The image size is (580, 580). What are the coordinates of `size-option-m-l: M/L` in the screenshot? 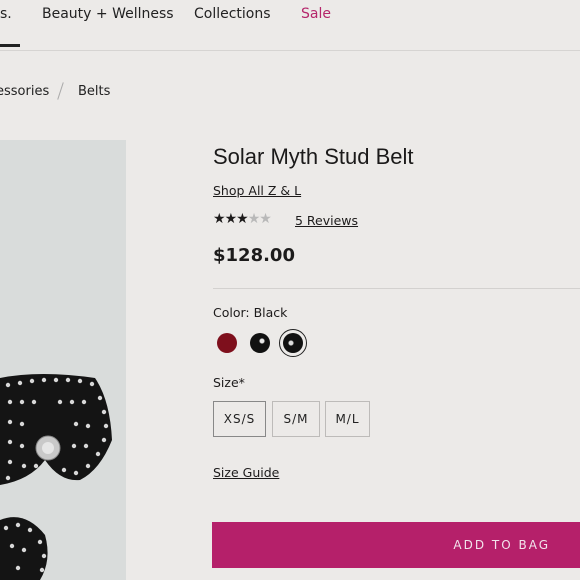 It's located at (347, 419).